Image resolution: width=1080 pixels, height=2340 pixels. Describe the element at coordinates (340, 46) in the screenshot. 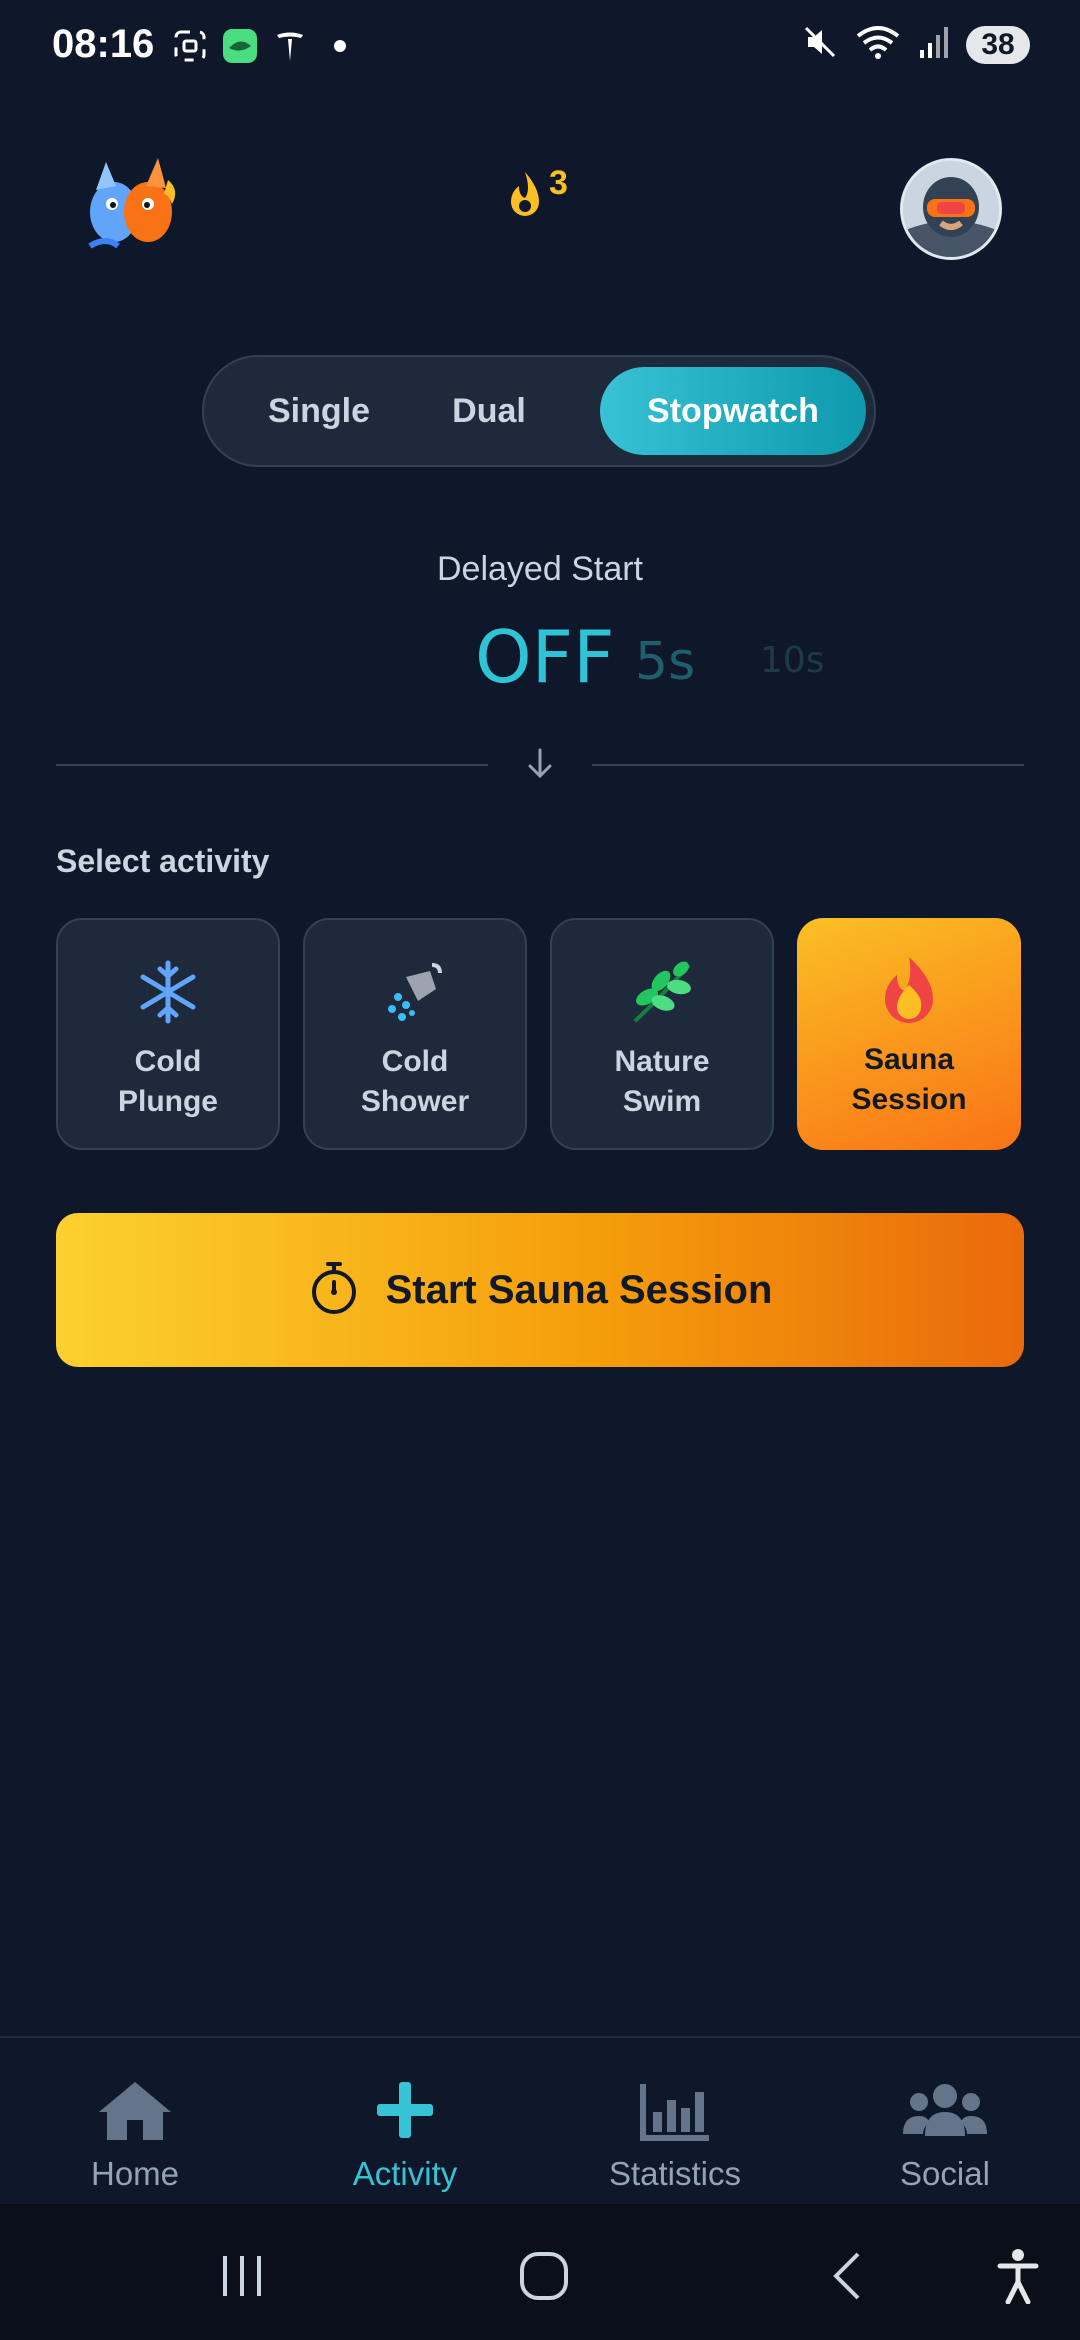

I see `dot-icon` at that location.